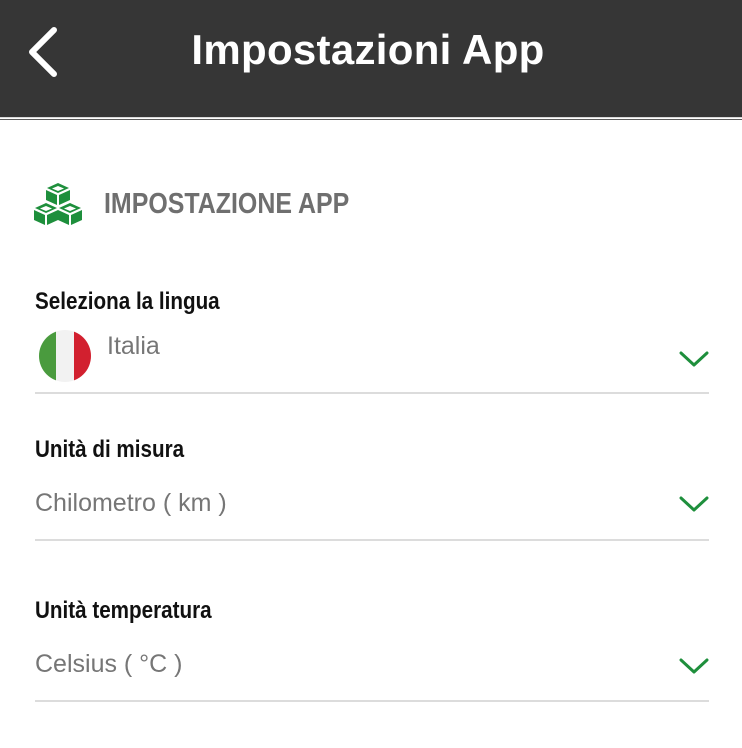  What do you see at coordinates (372, 342) in the screenshot?
I see `language-select: Seleziona la lingua Italia` at bounding box center [372, 342].